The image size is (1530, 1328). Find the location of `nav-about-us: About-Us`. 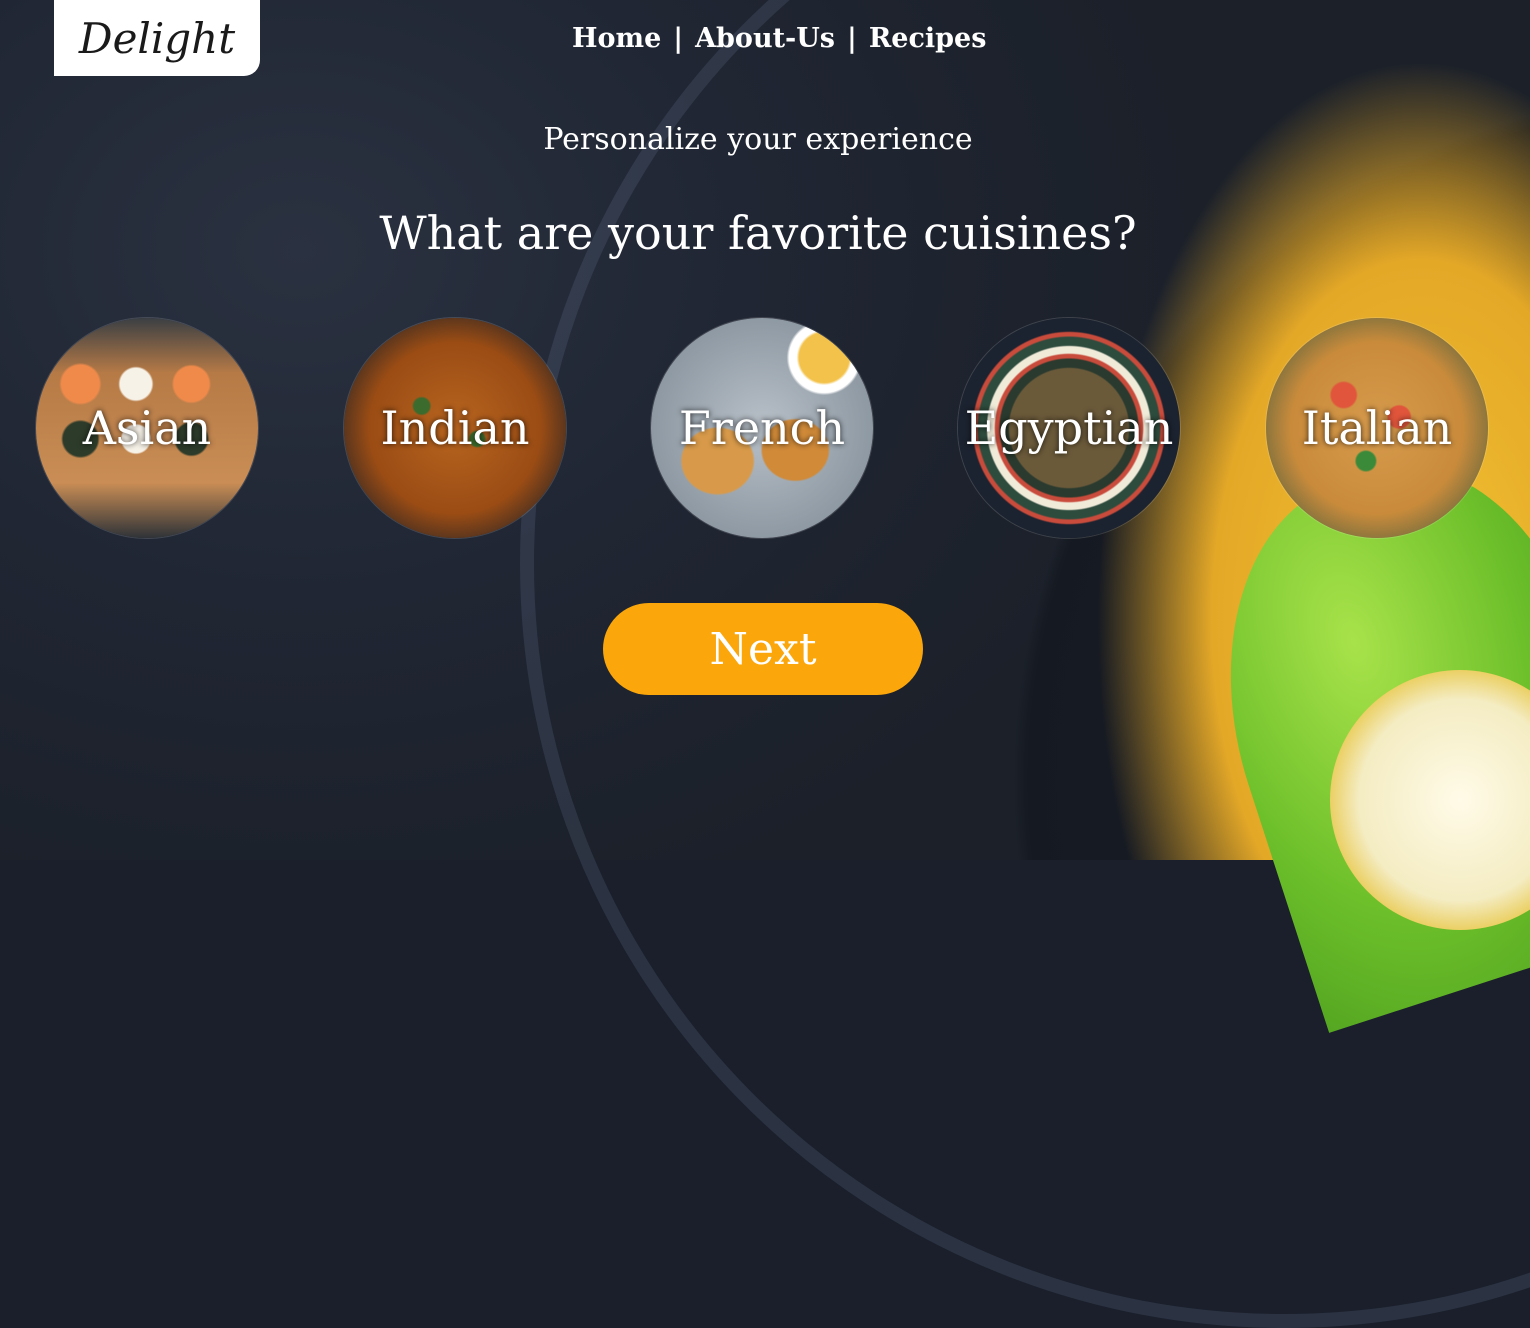

nav-about-us: About-Us is located at coordinates (765, 38).